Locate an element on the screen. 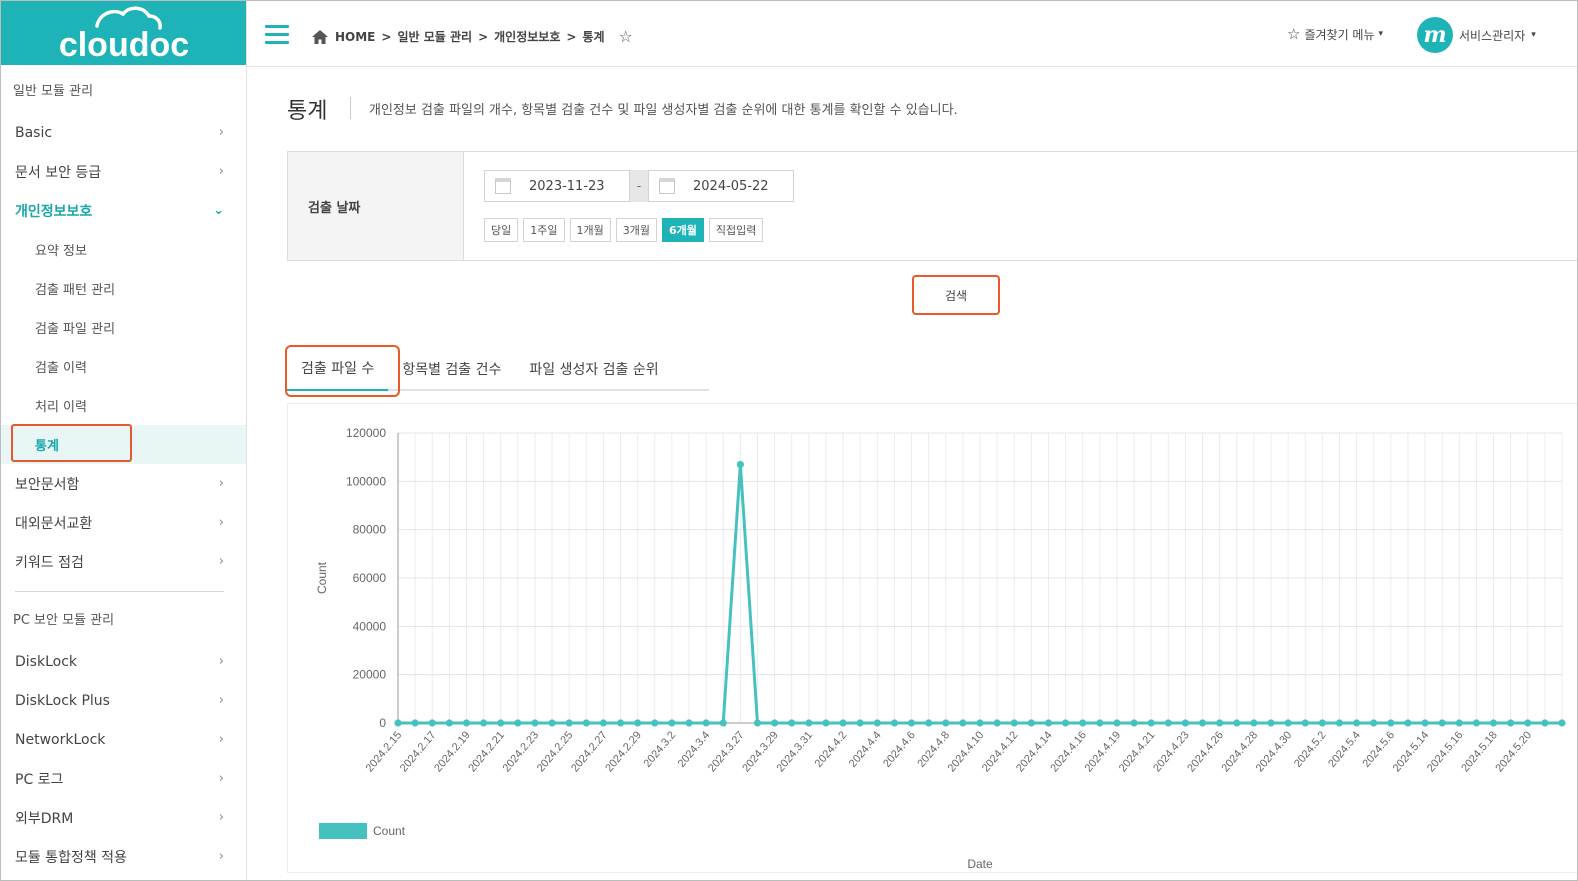 This screenshot has height=881, width=1578. tab-item-detect-count: 항목별 검출 건수 is located at coordinates (451, 369).